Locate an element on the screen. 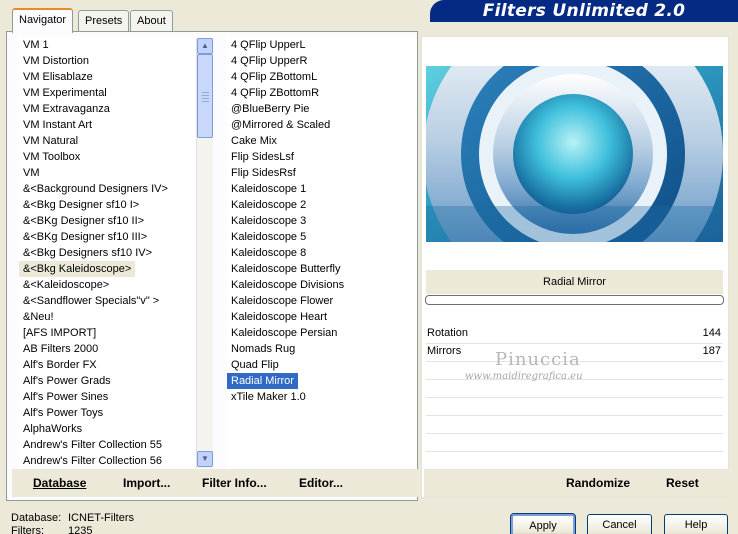 The width and height of the screenshot is (738, 534). help-button: Help is located at coordinates (696, 524).